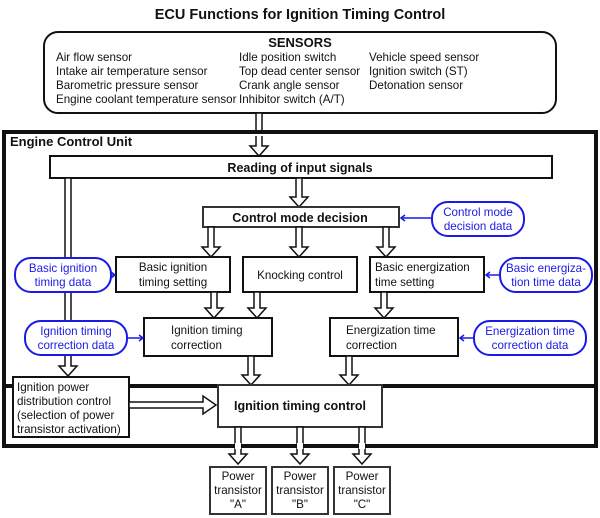 The image size is (600, 518). What do you see at coordinates (418, 71) in the screenshot?
I see `sensor-item: Ignition switch (ST)` at bounding box center [418, 71].